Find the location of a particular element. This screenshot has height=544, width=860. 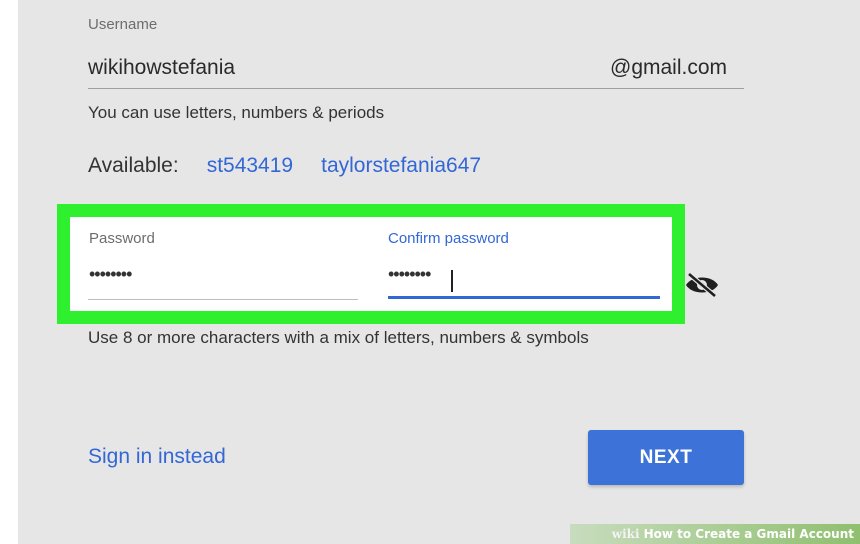

eye-off-icon is located at coordinates (702, 285).